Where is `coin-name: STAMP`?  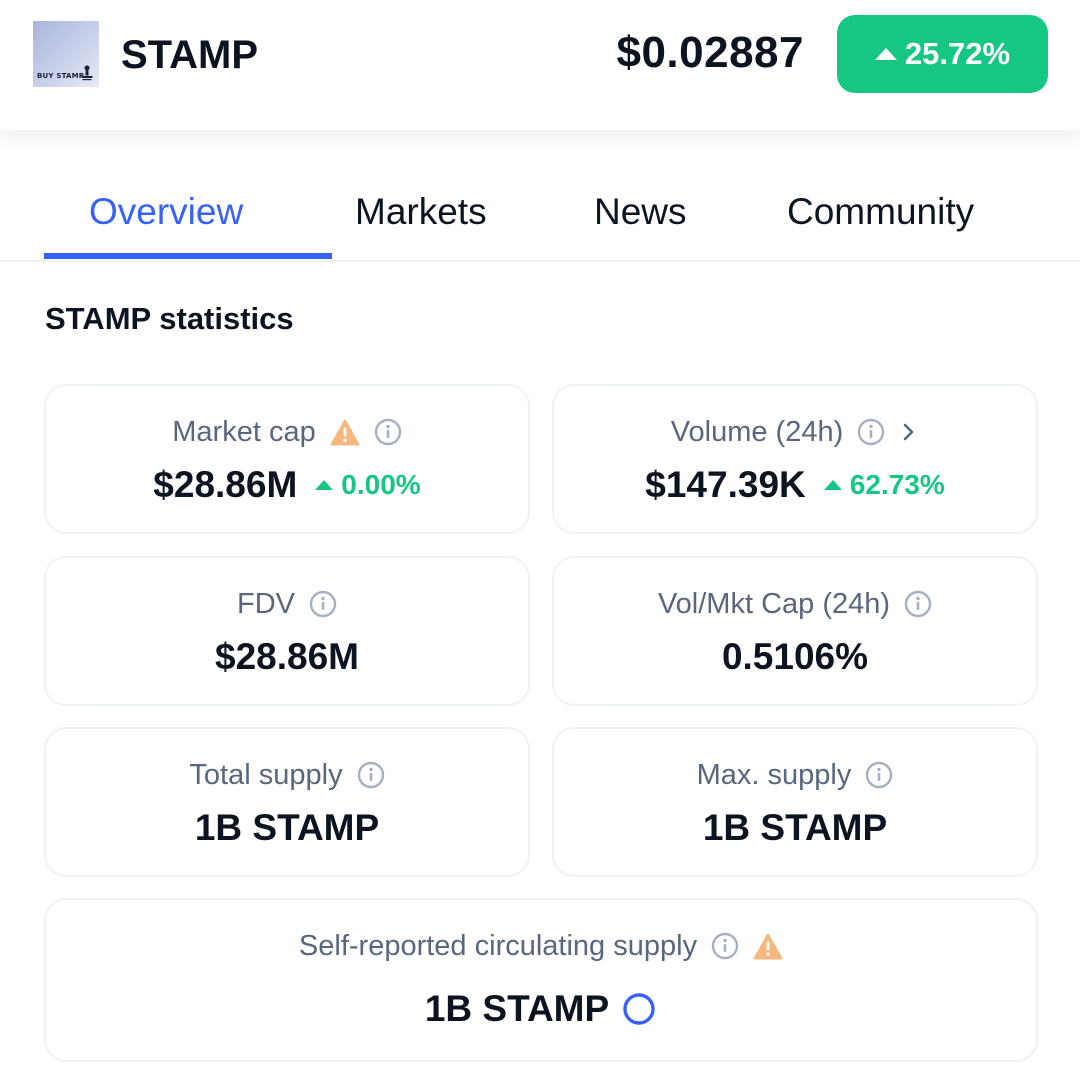 coin-name: STAMP is located at coordinates (190, 55).